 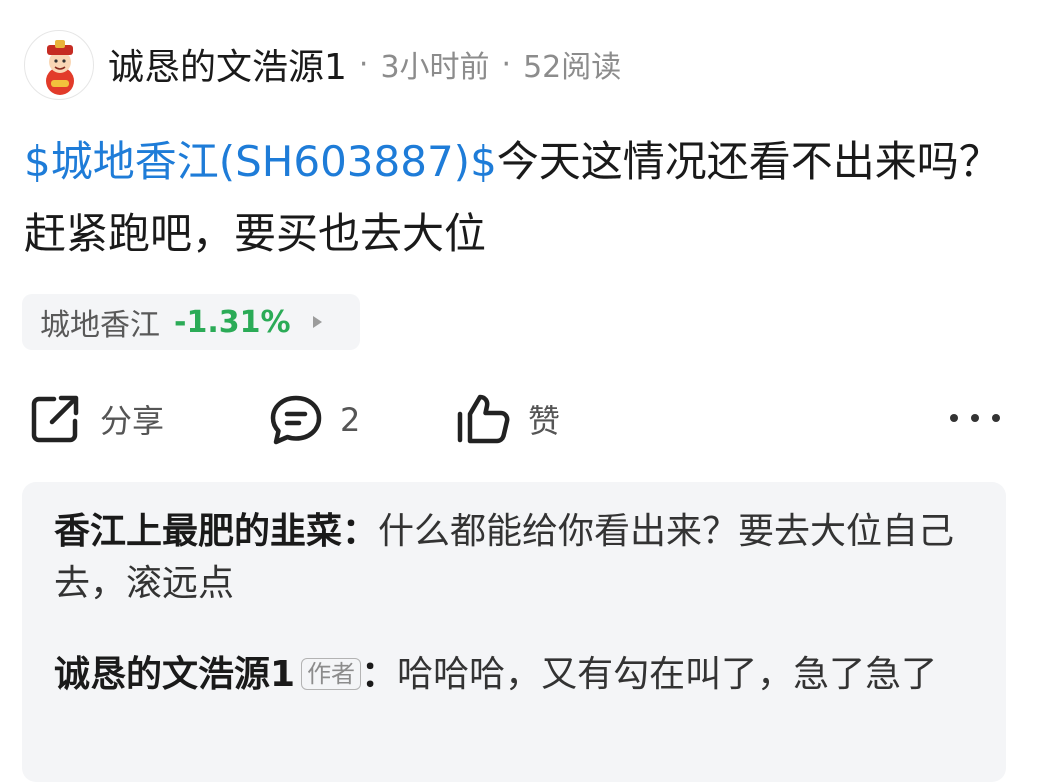 I want to click on stock-chip: 城地香江 -1.31%, so click(x=191, y=322).